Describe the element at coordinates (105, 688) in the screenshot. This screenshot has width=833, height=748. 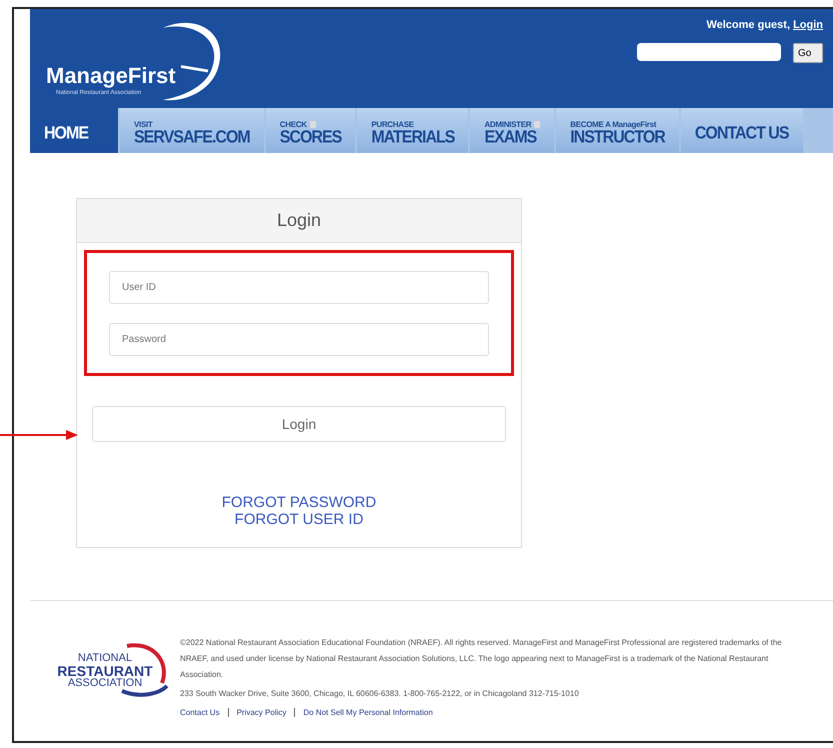
I see `nra-logo: NATIONAL RESTAURANT ASSOCIATION` at that location.